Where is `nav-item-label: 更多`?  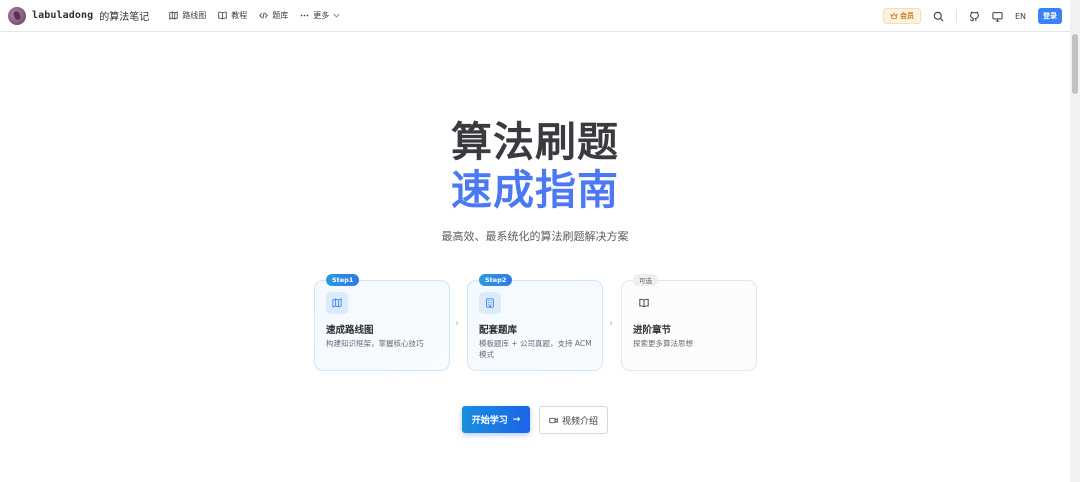
nav-item-label: 更多 is located at coordinates (321, 15).